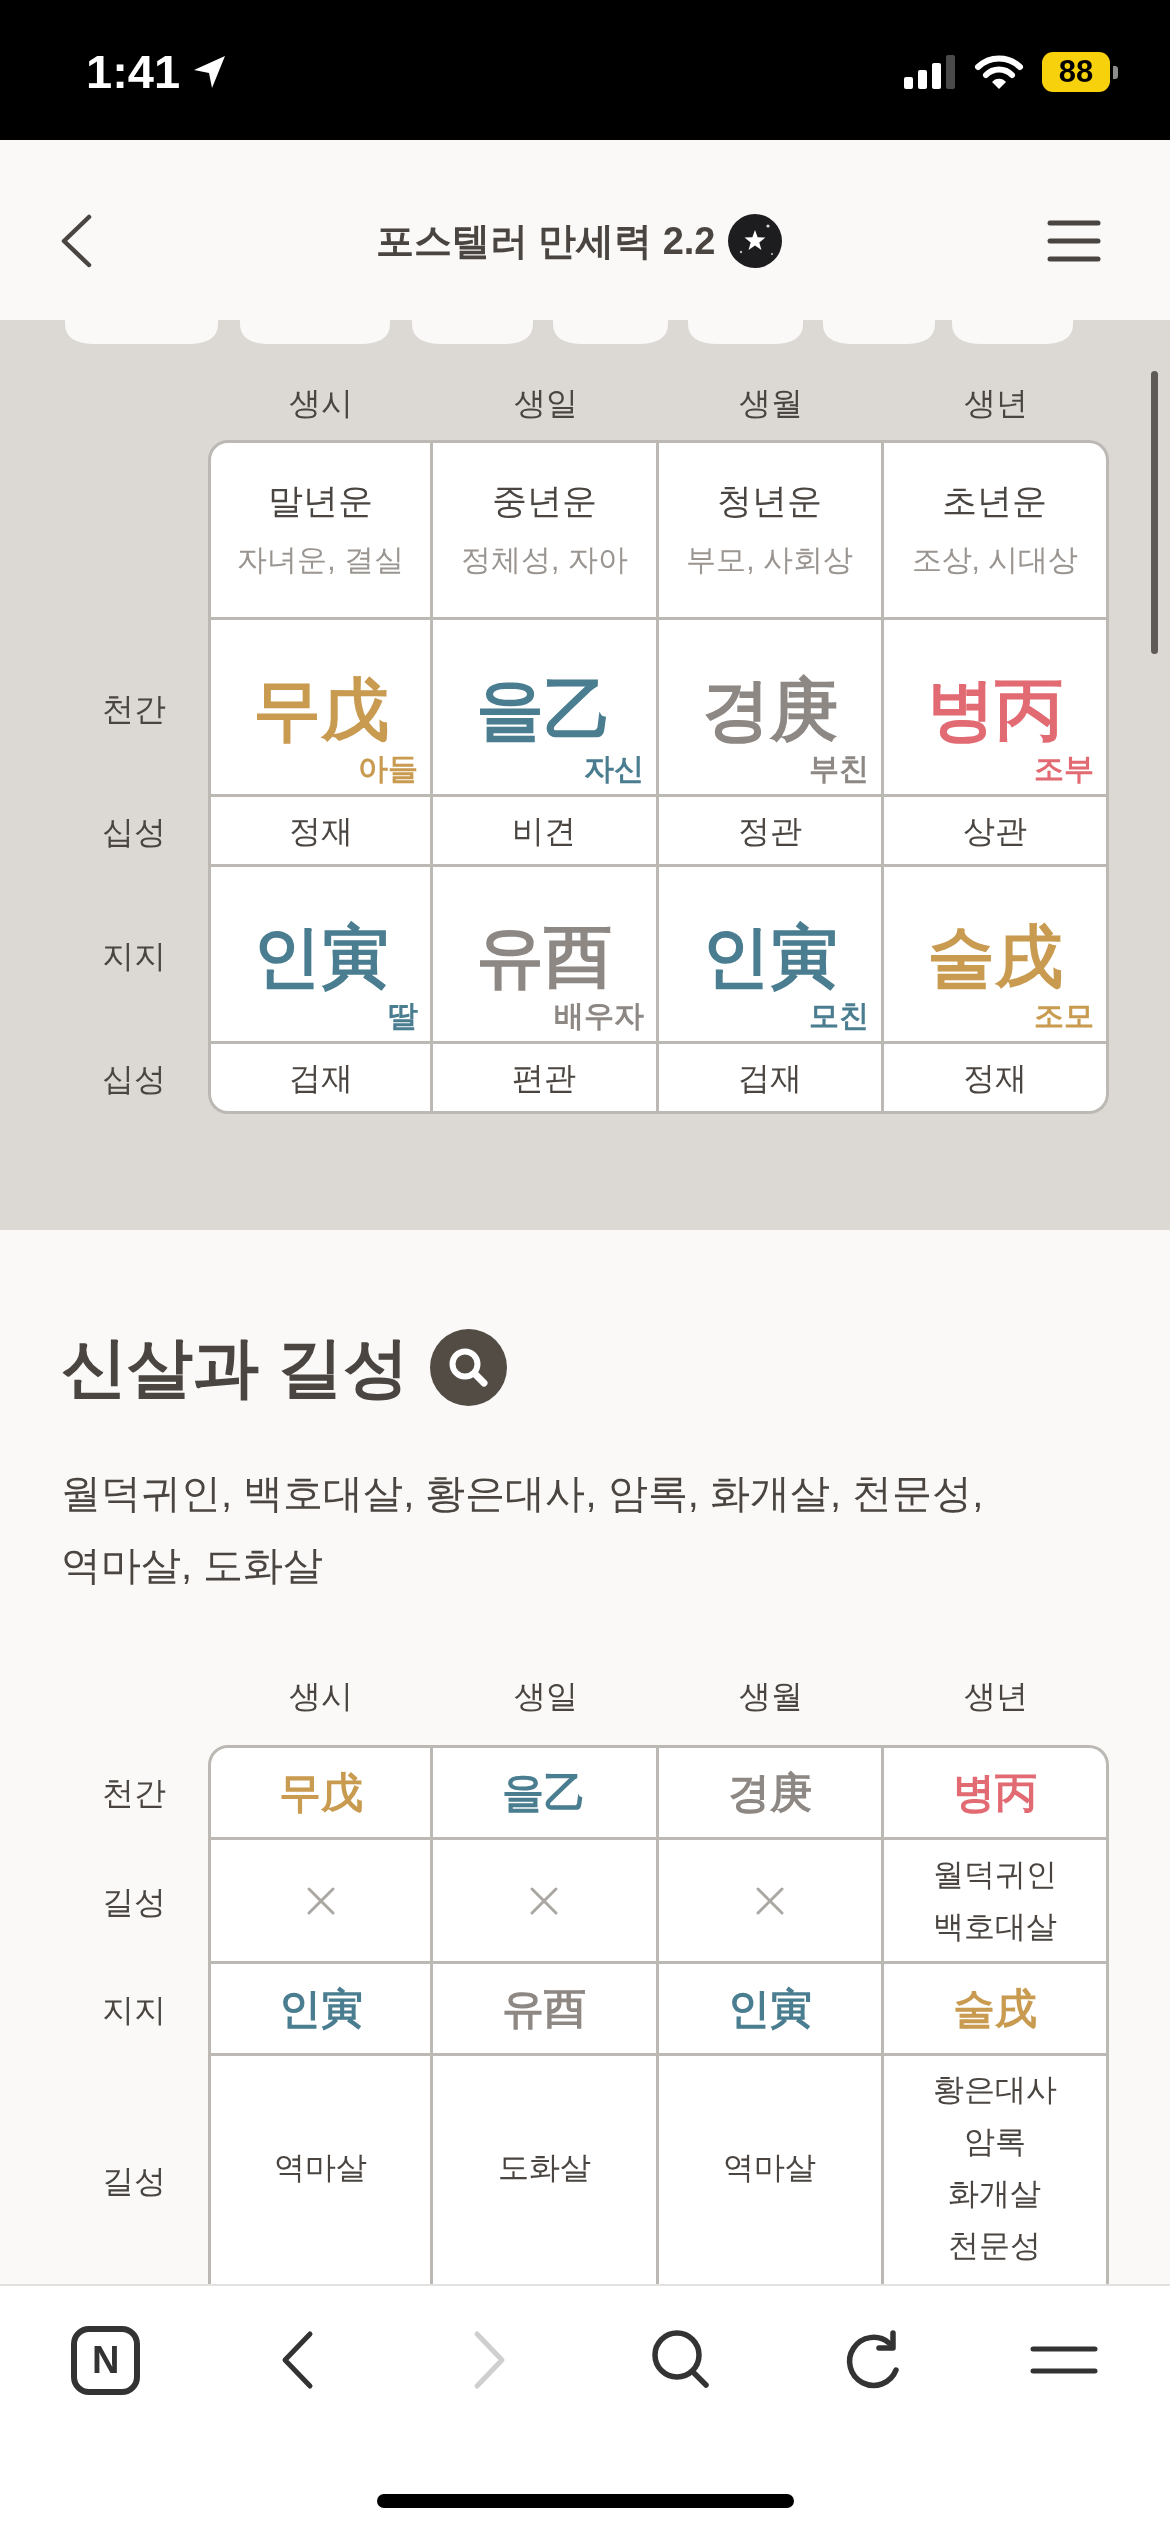 The height and width of the screenshot is (2532, 1170). Describe the element at coordinates (321, 501) in the screenshot. I see `fortune-title: 말년운` at that location.